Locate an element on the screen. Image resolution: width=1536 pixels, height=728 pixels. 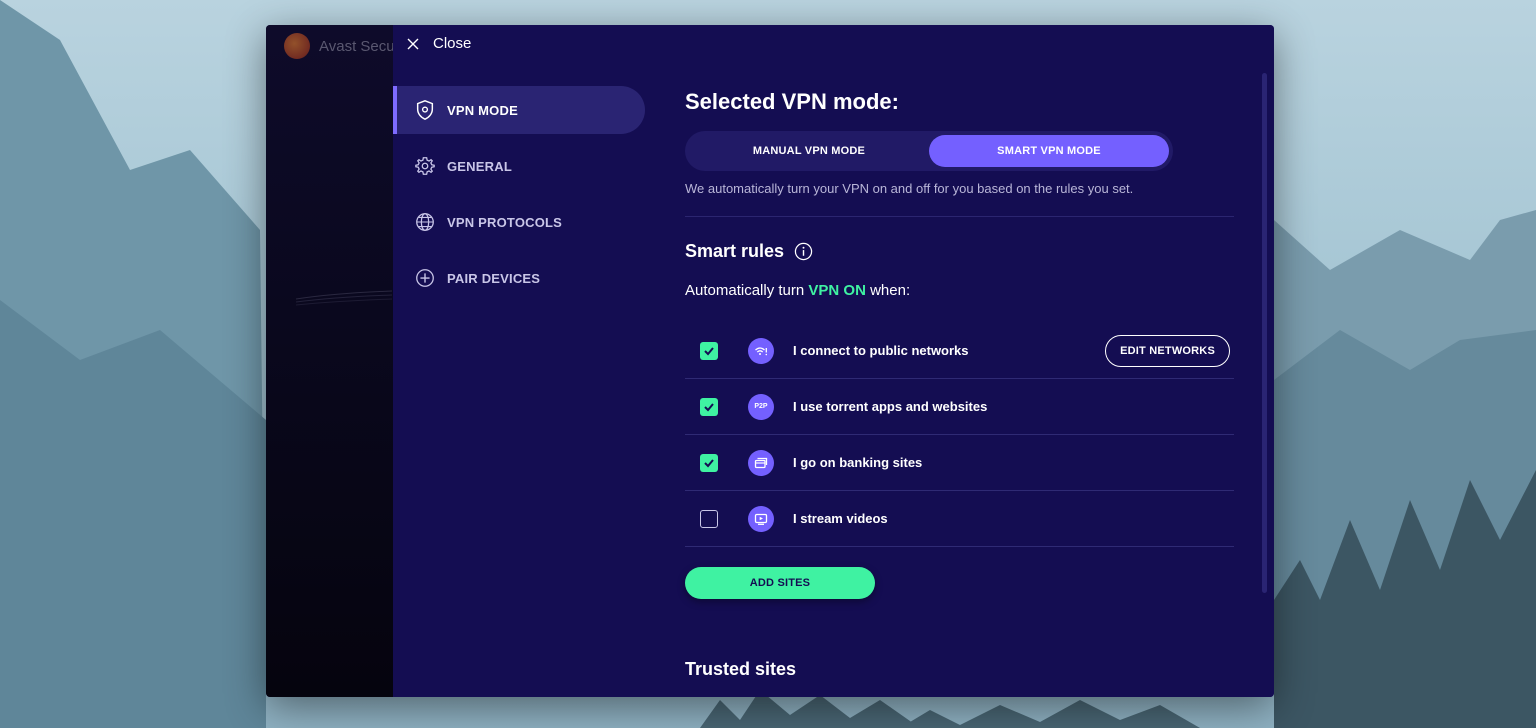
nav-item-vpn-protocols: VPN PROTOCOLS is located at coordinates (519, 222).